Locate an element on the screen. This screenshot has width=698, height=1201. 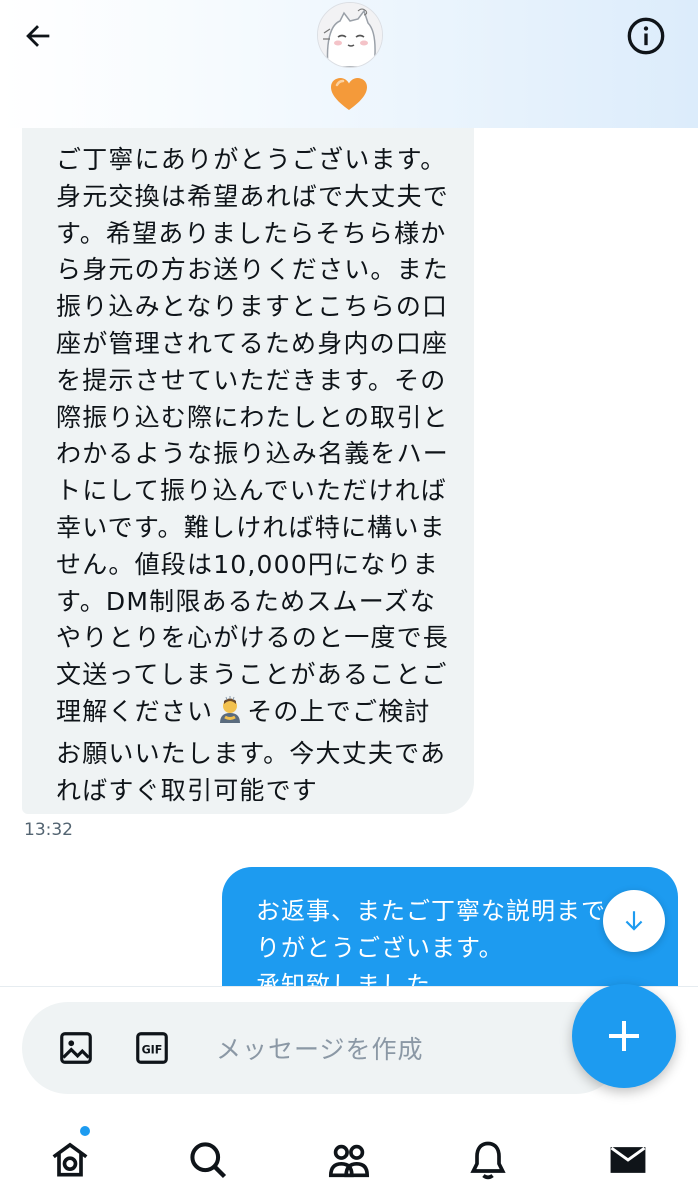
orange-heart-icon is located at coordinates (349, 94).